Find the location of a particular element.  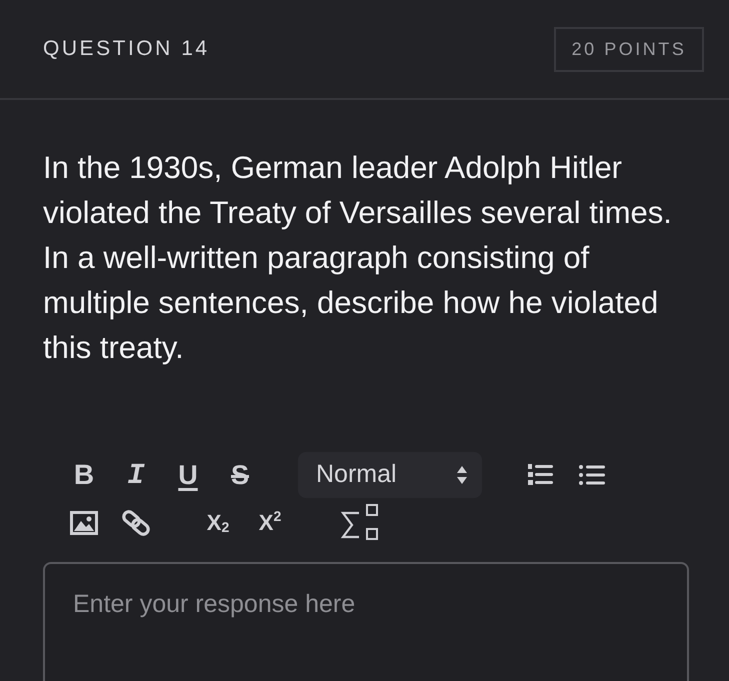

link-icon is located at coordinates (136, 523).